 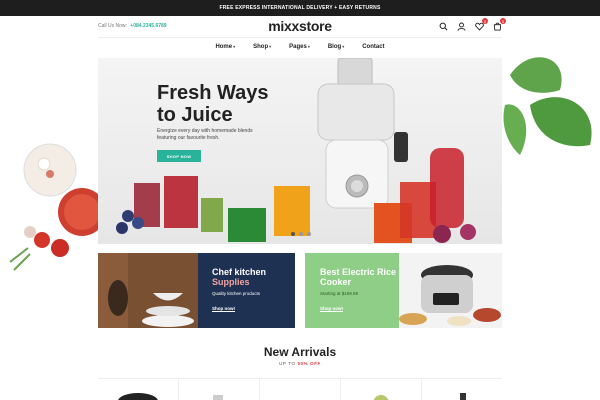 I want to click on main-nav: Home▾ Shop▾ Pages▾ Blog▾ Contact, so click(x=300, y=47).